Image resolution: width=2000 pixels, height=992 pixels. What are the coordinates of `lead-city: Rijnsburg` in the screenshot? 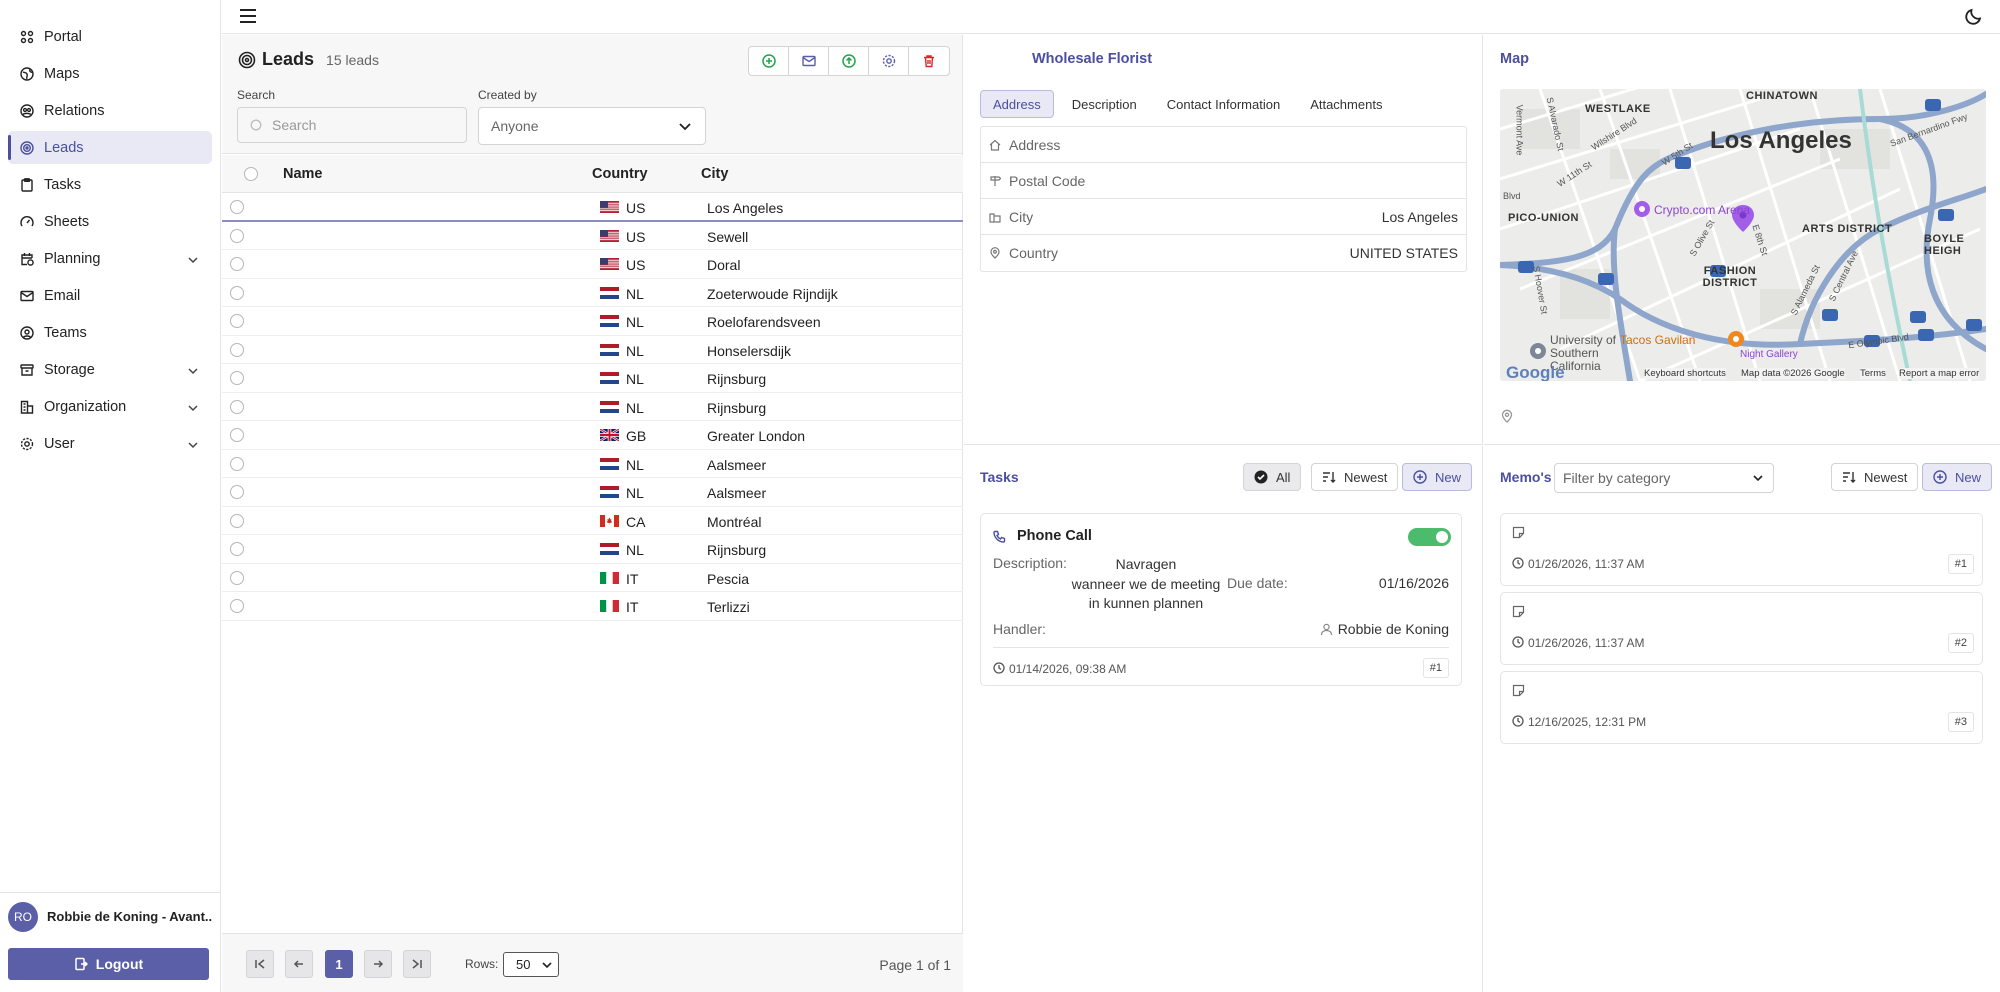 It's located at (737, 407).